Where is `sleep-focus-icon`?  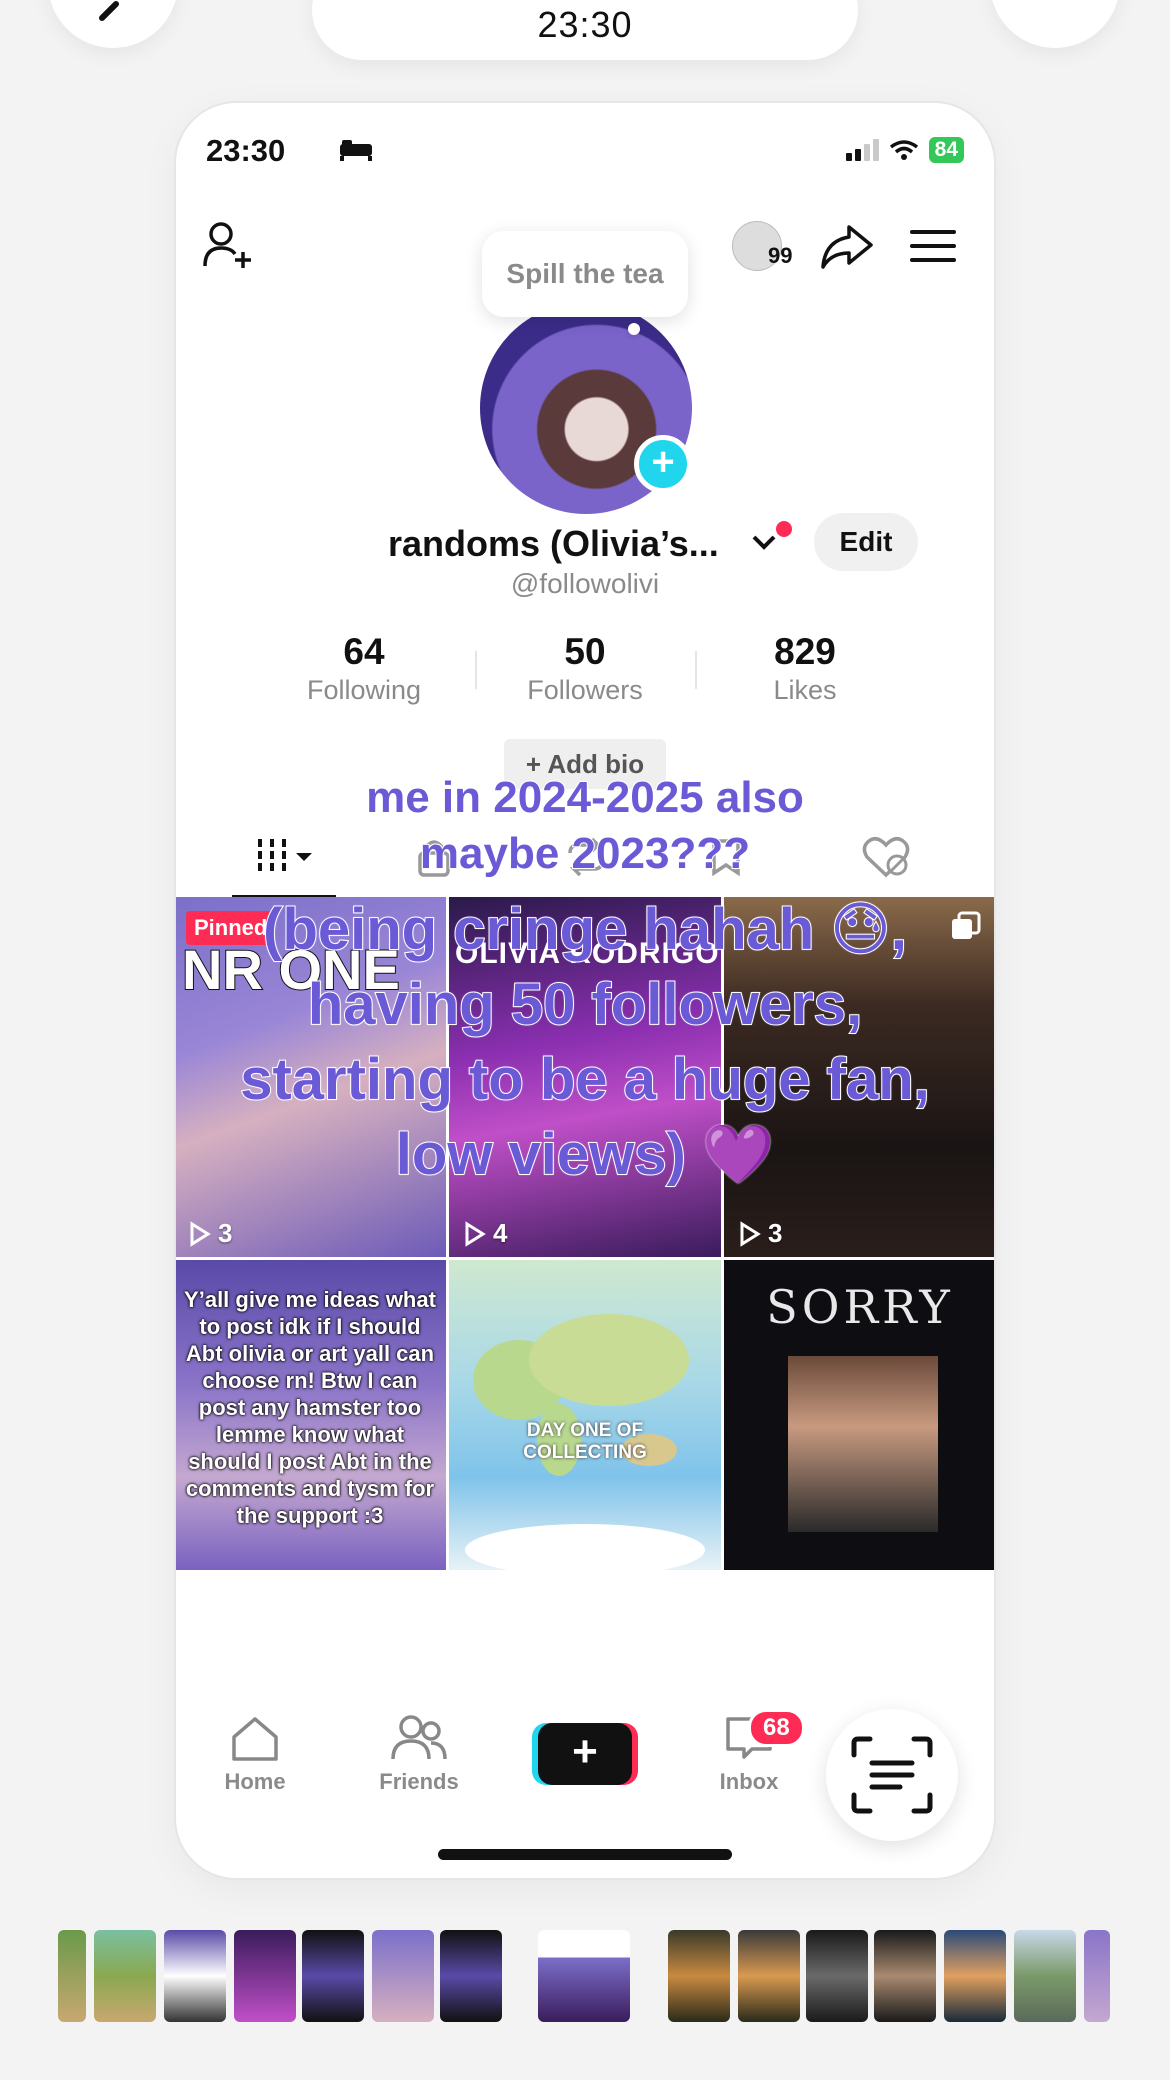
sleep-focus-icon is located at coordinates (356, 153).